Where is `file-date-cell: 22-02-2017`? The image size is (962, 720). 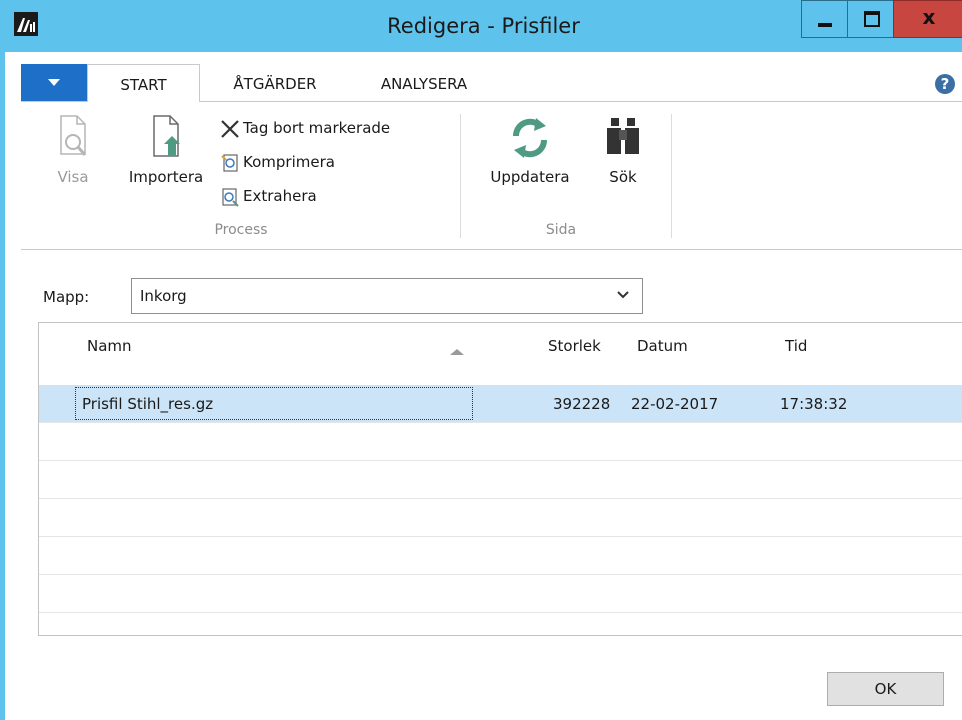 file-date-cell: 22-02-2017 is located at coordinates (675, 404).